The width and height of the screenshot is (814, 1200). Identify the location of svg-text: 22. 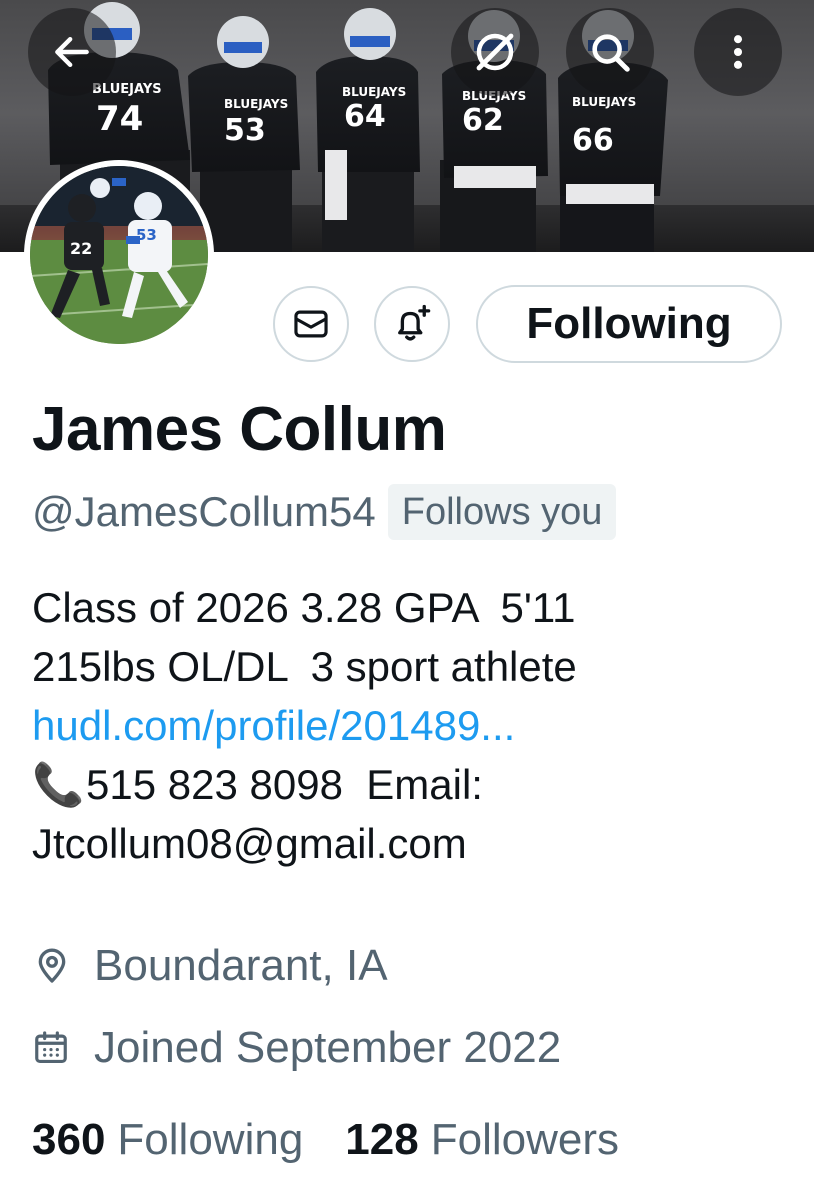
(81, 248).